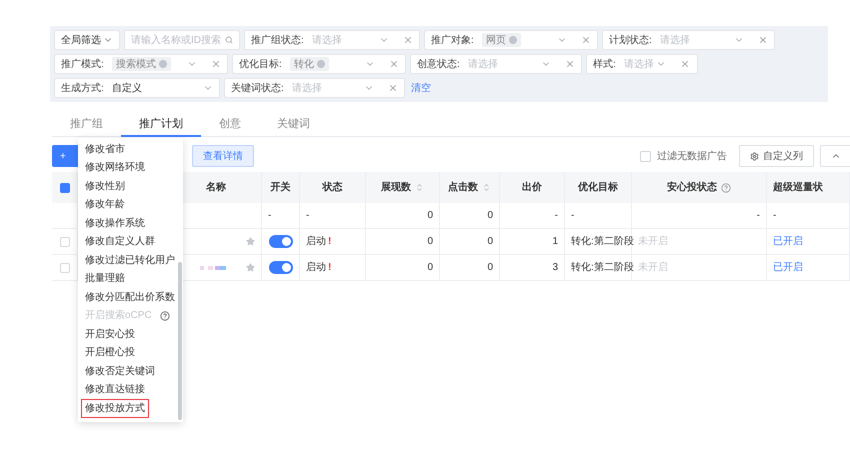 This screenshot has width=850, height=458. Describe the element at coordinates (309, 64) in the screenshot. I see `filter-tag: 转化` at that location.